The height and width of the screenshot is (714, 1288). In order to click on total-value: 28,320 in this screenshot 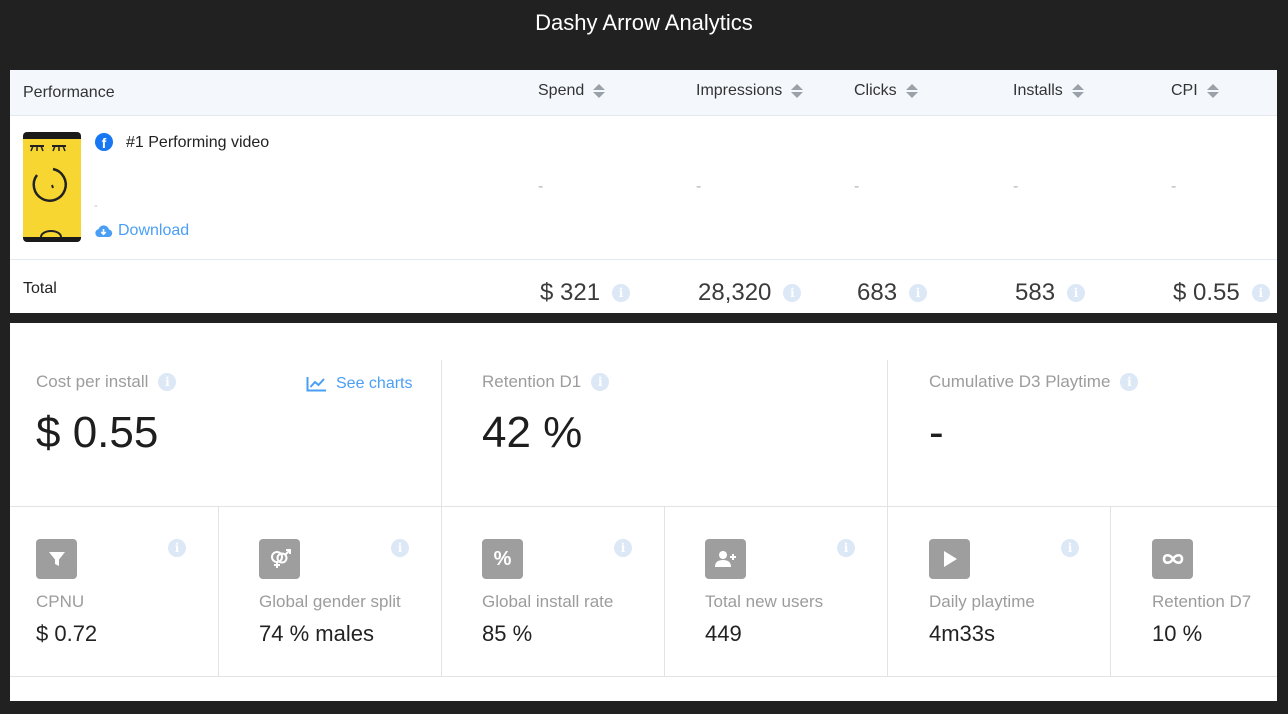, I will do `click(735, 292)`.